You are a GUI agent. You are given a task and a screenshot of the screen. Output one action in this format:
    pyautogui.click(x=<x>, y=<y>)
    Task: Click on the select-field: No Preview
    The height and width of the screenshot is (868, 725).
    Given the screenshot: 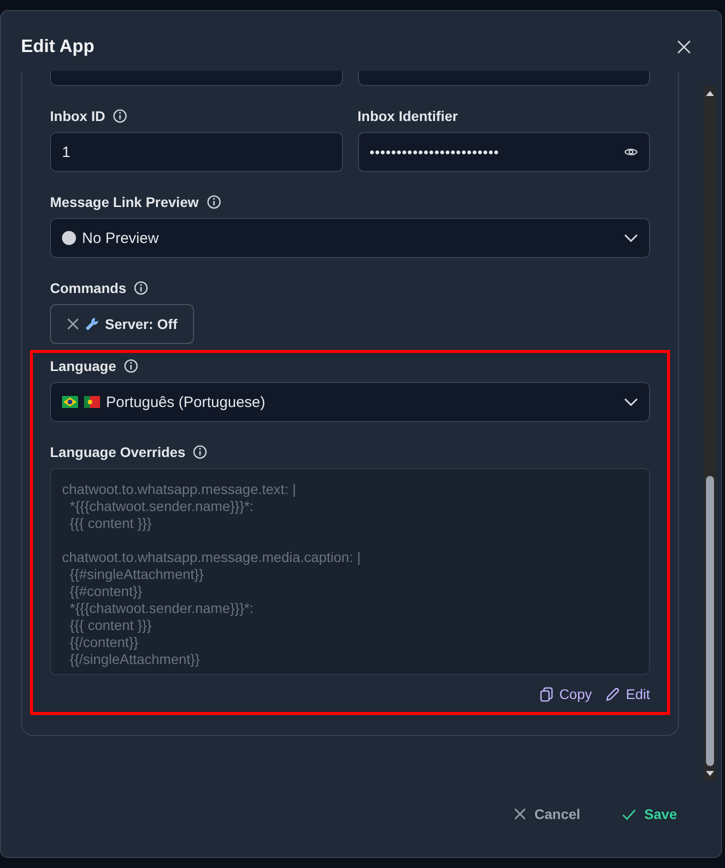 What is the action you would take?
    pyautogui.click(x=350, y=238)
    